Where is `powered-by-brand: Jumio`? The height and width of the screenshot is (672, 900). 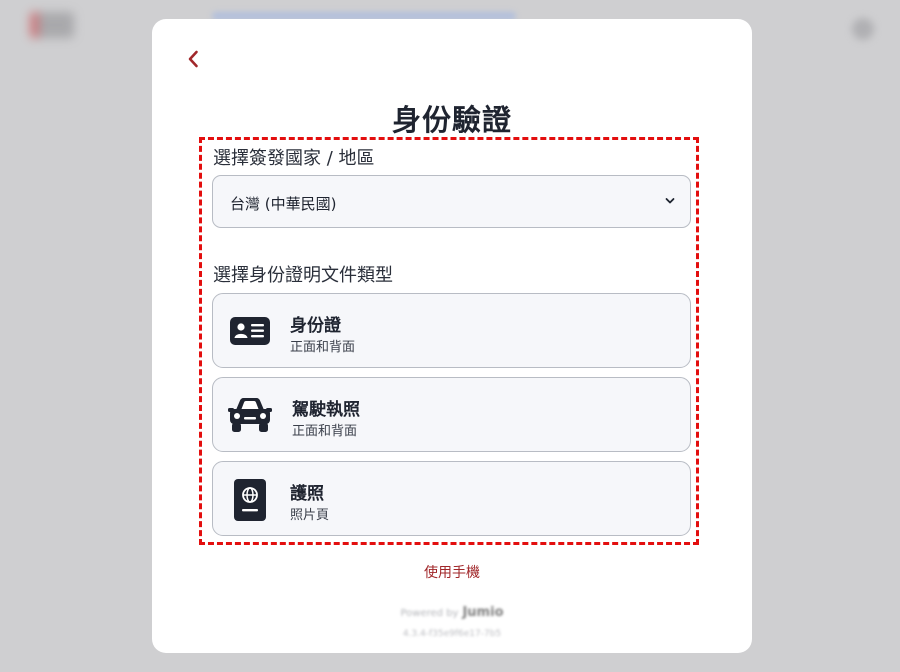
powered-by-brand: Jumio is located at coordinates (483, 612).